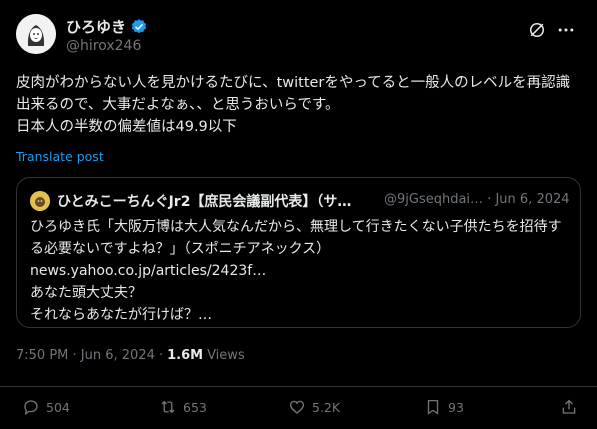 Image resolution: width=597 pixels, height=429 pixels. I want to click on author-avatar, so click(36, 34).